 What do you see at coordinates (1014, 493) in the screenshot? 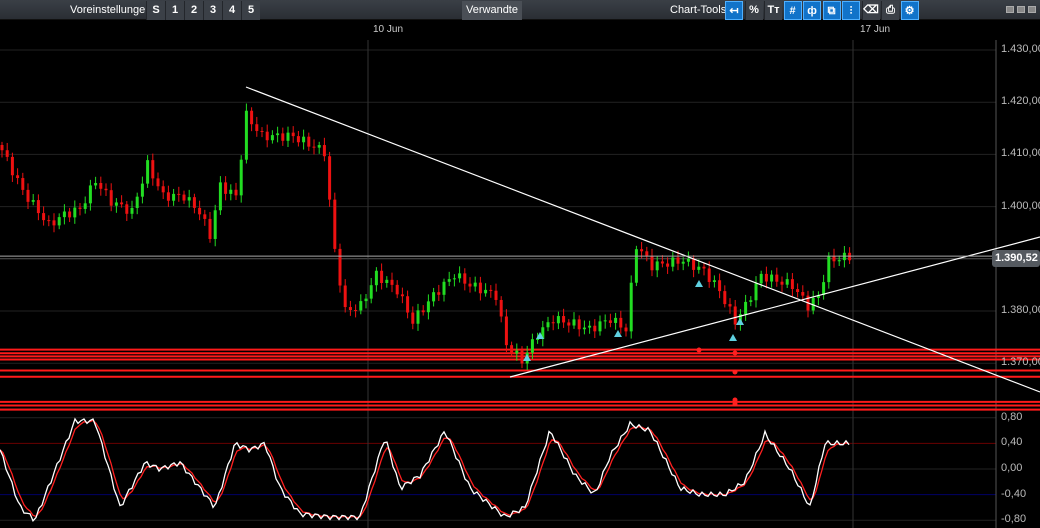
I see `oscillator-axis-label: -0,40` at bounding box center [1014, 493].